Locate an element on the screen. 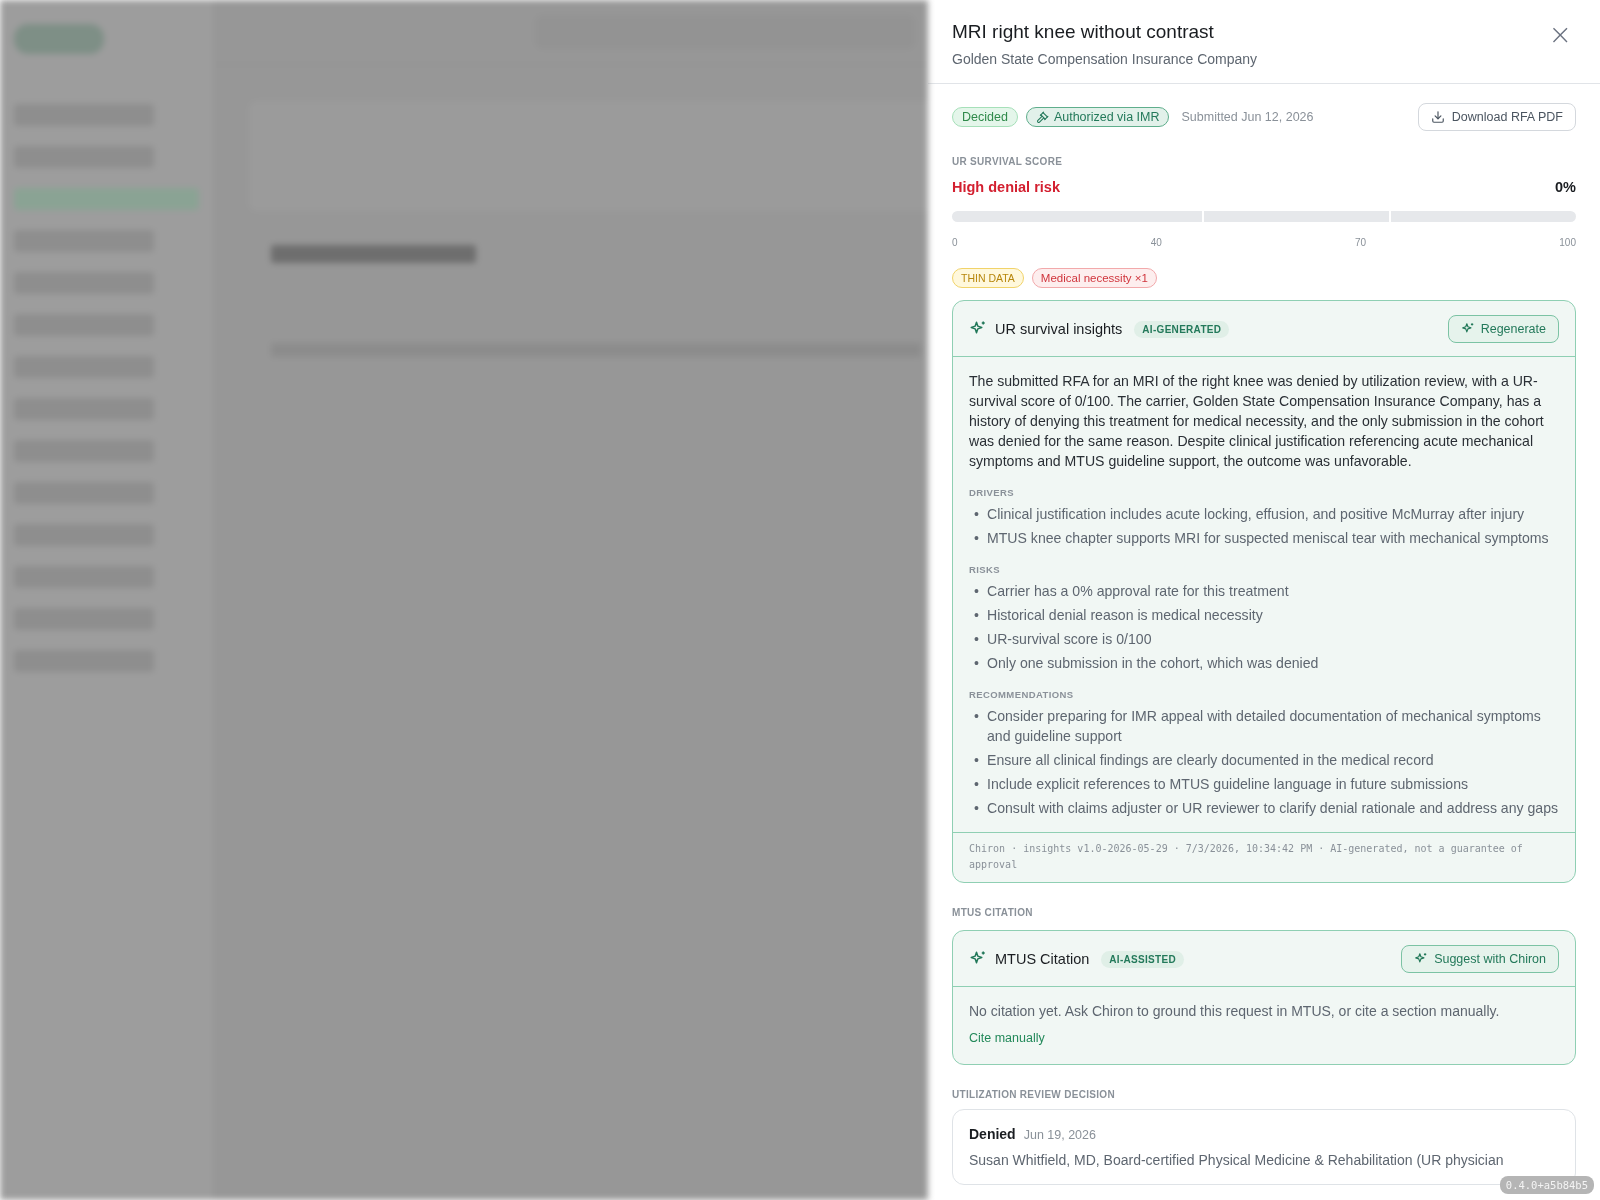 This screenshot has height=1200, width=1600. risk-tag: THIN DATA is located at coordinates (988, 278).